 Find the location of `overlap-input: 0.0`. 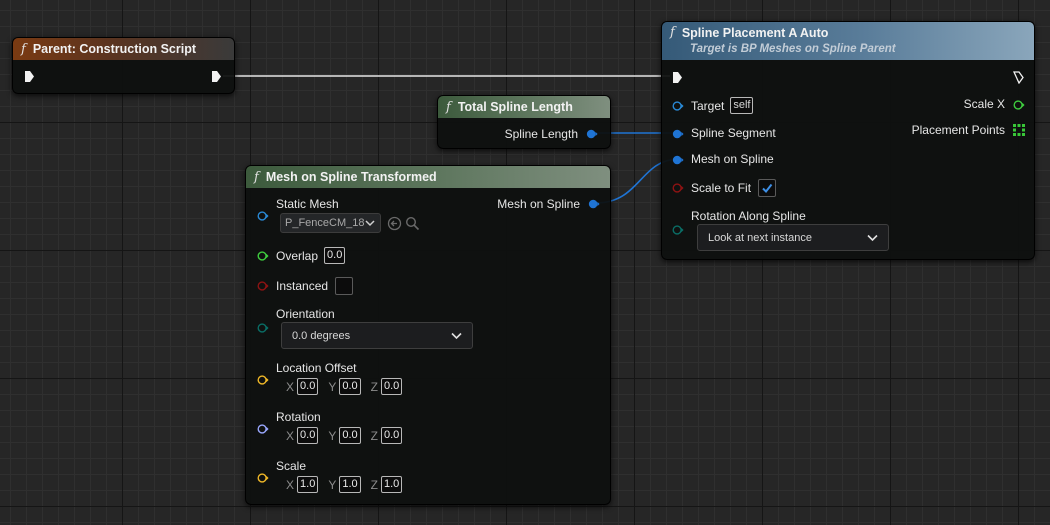

overlap-input: 0.0 is located at coordinates (335, 255).